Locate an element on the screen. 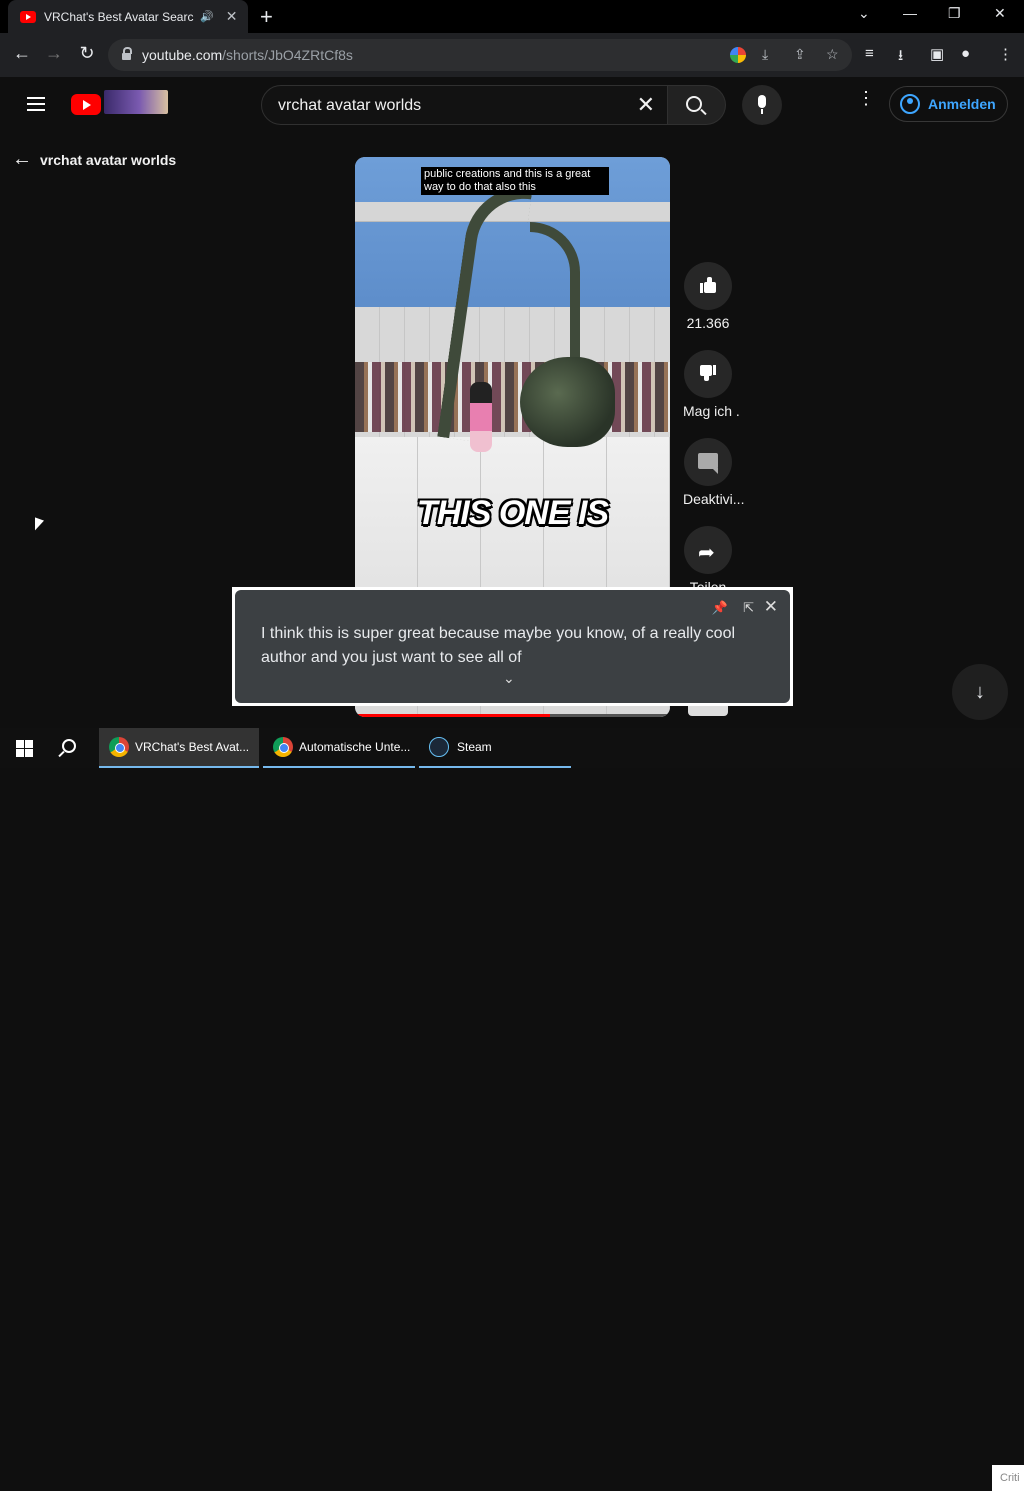  search-input: vrchat avatar worlds ✕ is located at coordinates (464, 105).